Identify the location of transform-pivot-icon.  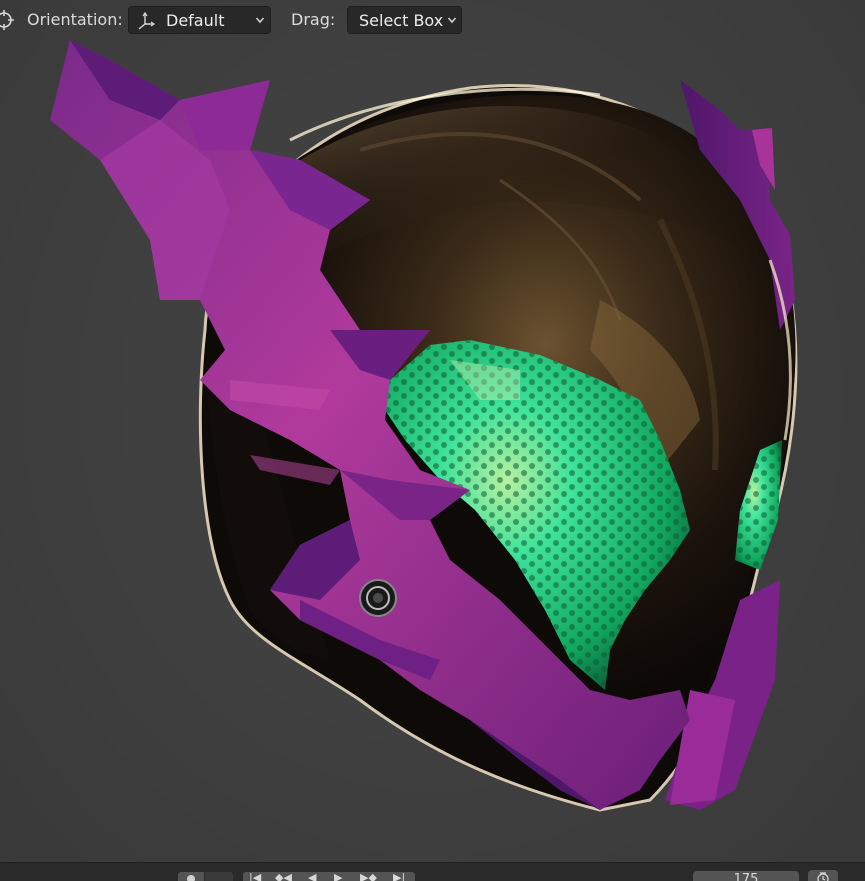
(8, 20).